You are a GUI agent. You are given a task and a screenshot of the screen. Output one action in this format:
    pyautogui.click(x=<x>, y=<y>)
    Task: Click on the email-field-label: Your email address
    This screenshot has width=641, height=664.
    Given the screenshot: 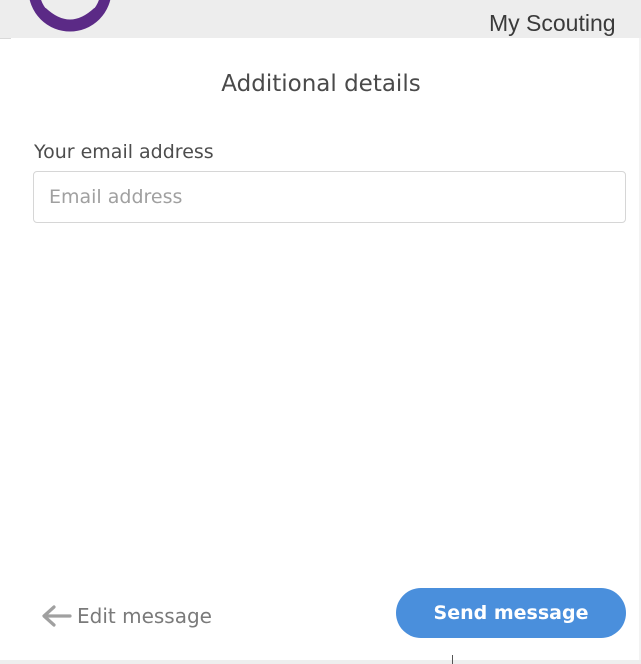 What is the action you would take?
    pyautogui.click(x=124, y=152)
    